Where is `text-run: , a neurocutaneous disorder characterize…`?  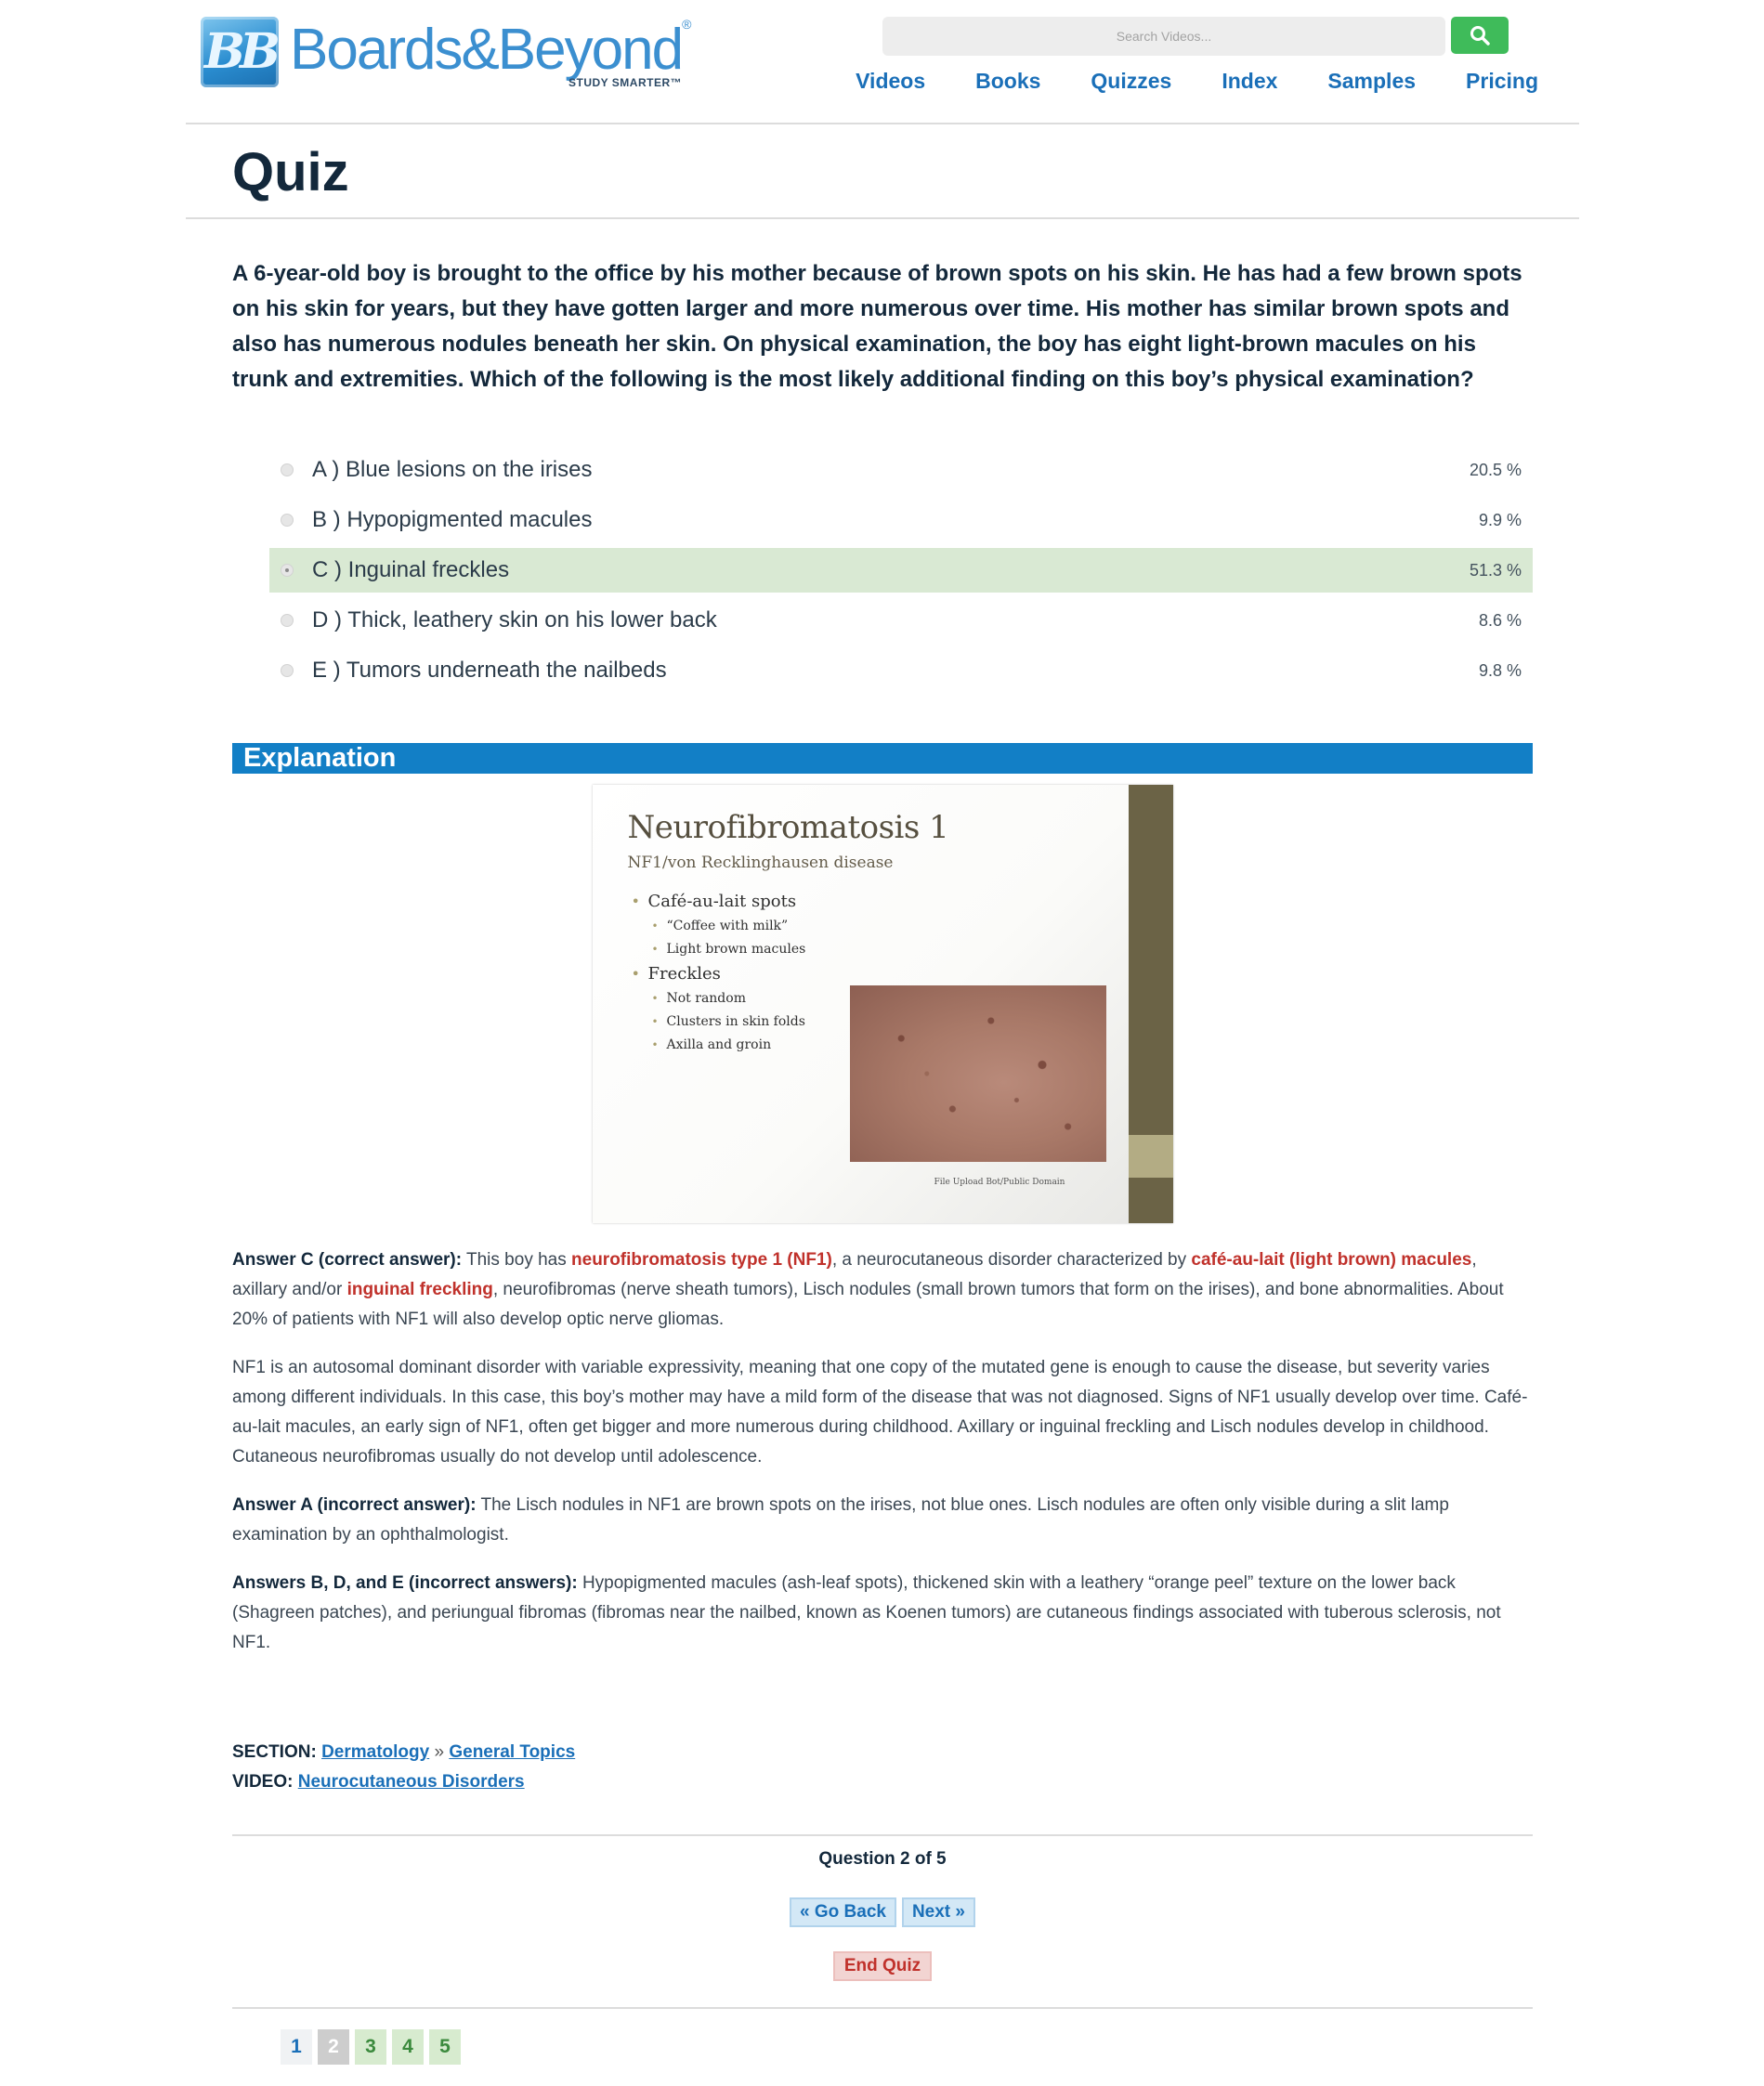 text-run: , a neurocutaneous disorder characterize… is located at coordinates (1011, 1260).